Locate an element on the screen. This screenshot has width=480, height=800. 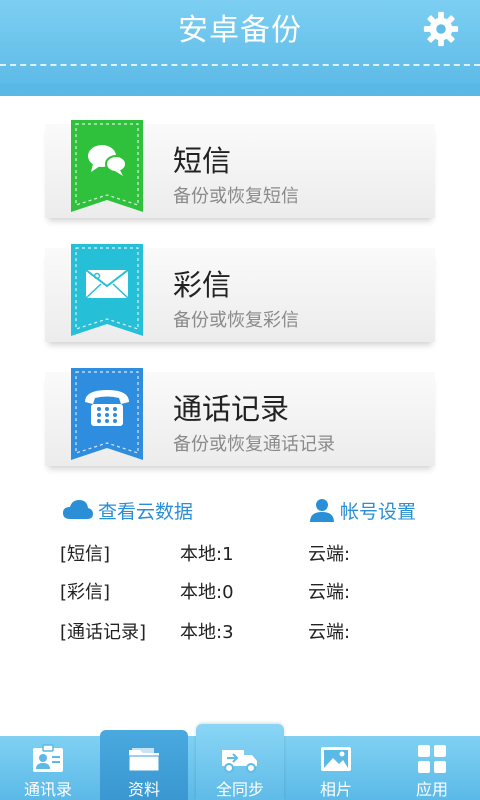
stat-cloud-mms: 云端: is located at coordinates (329, 592).